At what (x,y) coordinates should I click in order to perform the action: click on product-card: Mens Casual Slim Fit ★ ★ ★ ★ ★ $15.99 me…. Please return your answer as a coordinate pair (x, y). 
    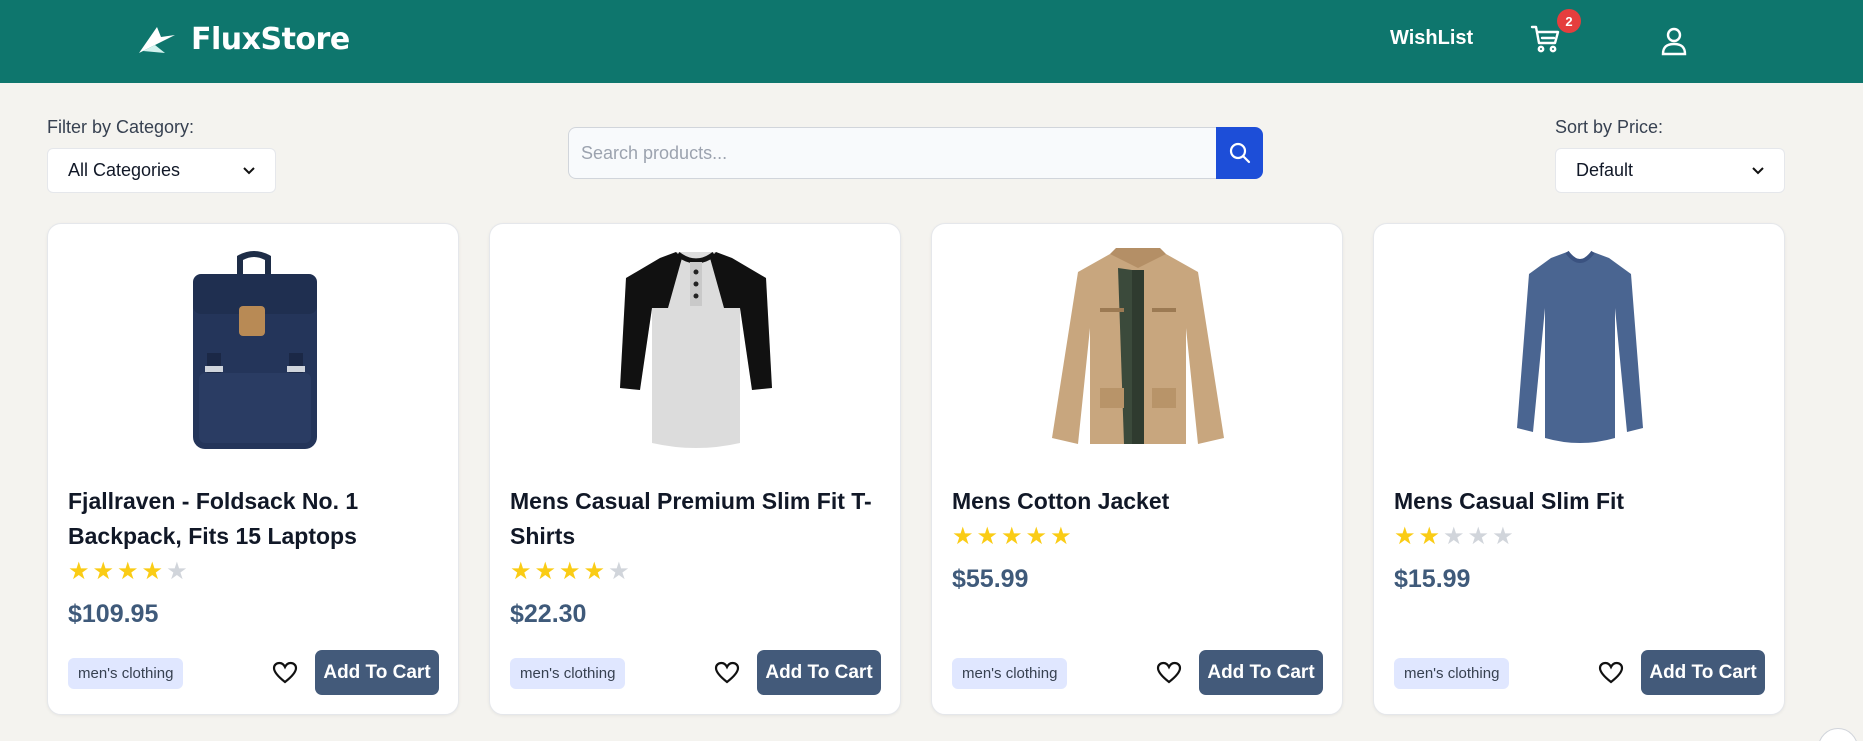
    Looking at the image, I should click on (1579, 469).